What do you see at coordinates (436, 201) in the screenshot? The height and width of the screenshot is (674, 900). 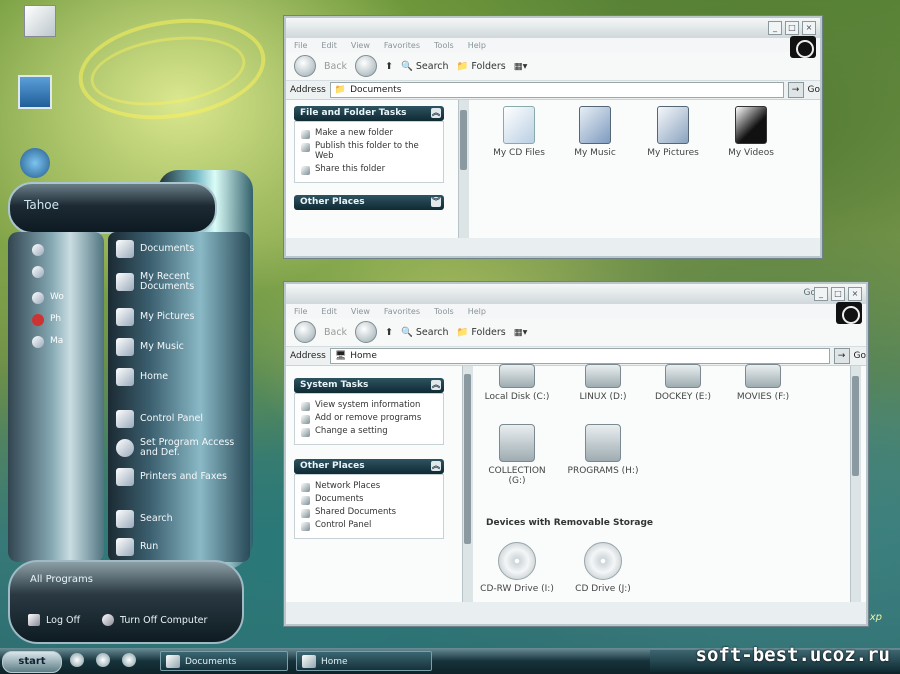 I see `chevron-down-icon: ︾` at bounding box center [436, 201].